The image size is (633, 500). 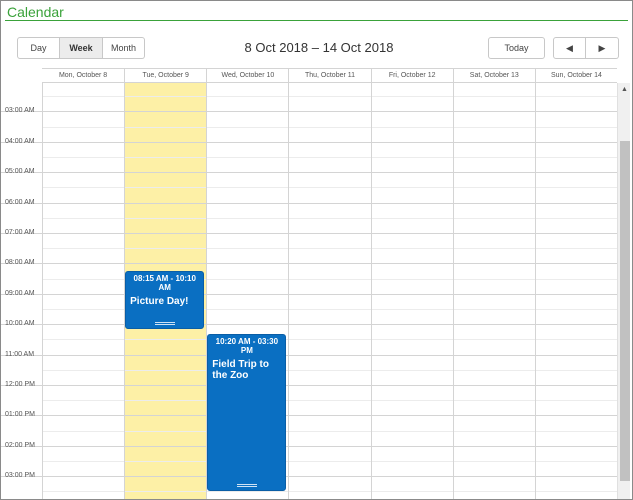 What do you see at coordinates (83, 75) in the screenshot?
I see `day-column-header: Mon, October 8` at bounding box center [83, 75].